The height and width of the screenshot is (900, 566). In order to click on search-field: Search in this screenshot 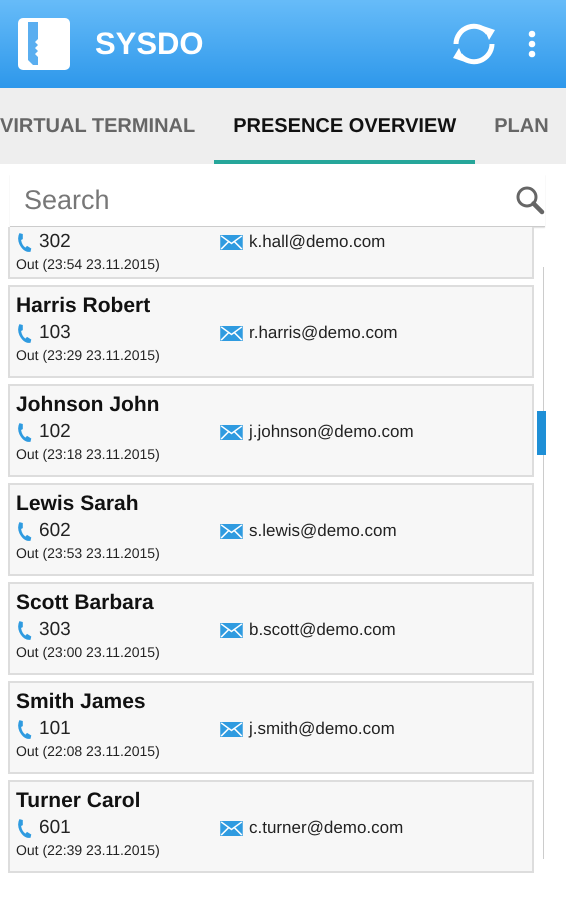, I will do `click(268, 200)`.